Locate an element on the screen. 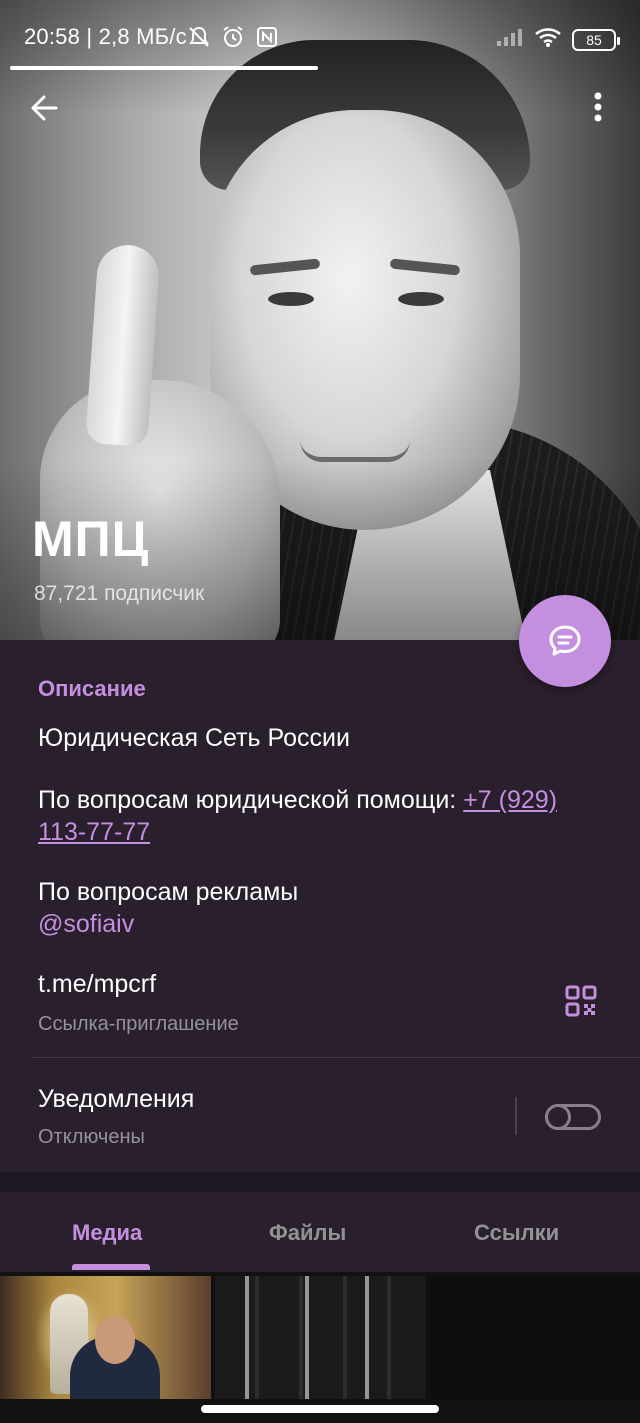  discussion-fab-button is located at coordinates (565, 641).